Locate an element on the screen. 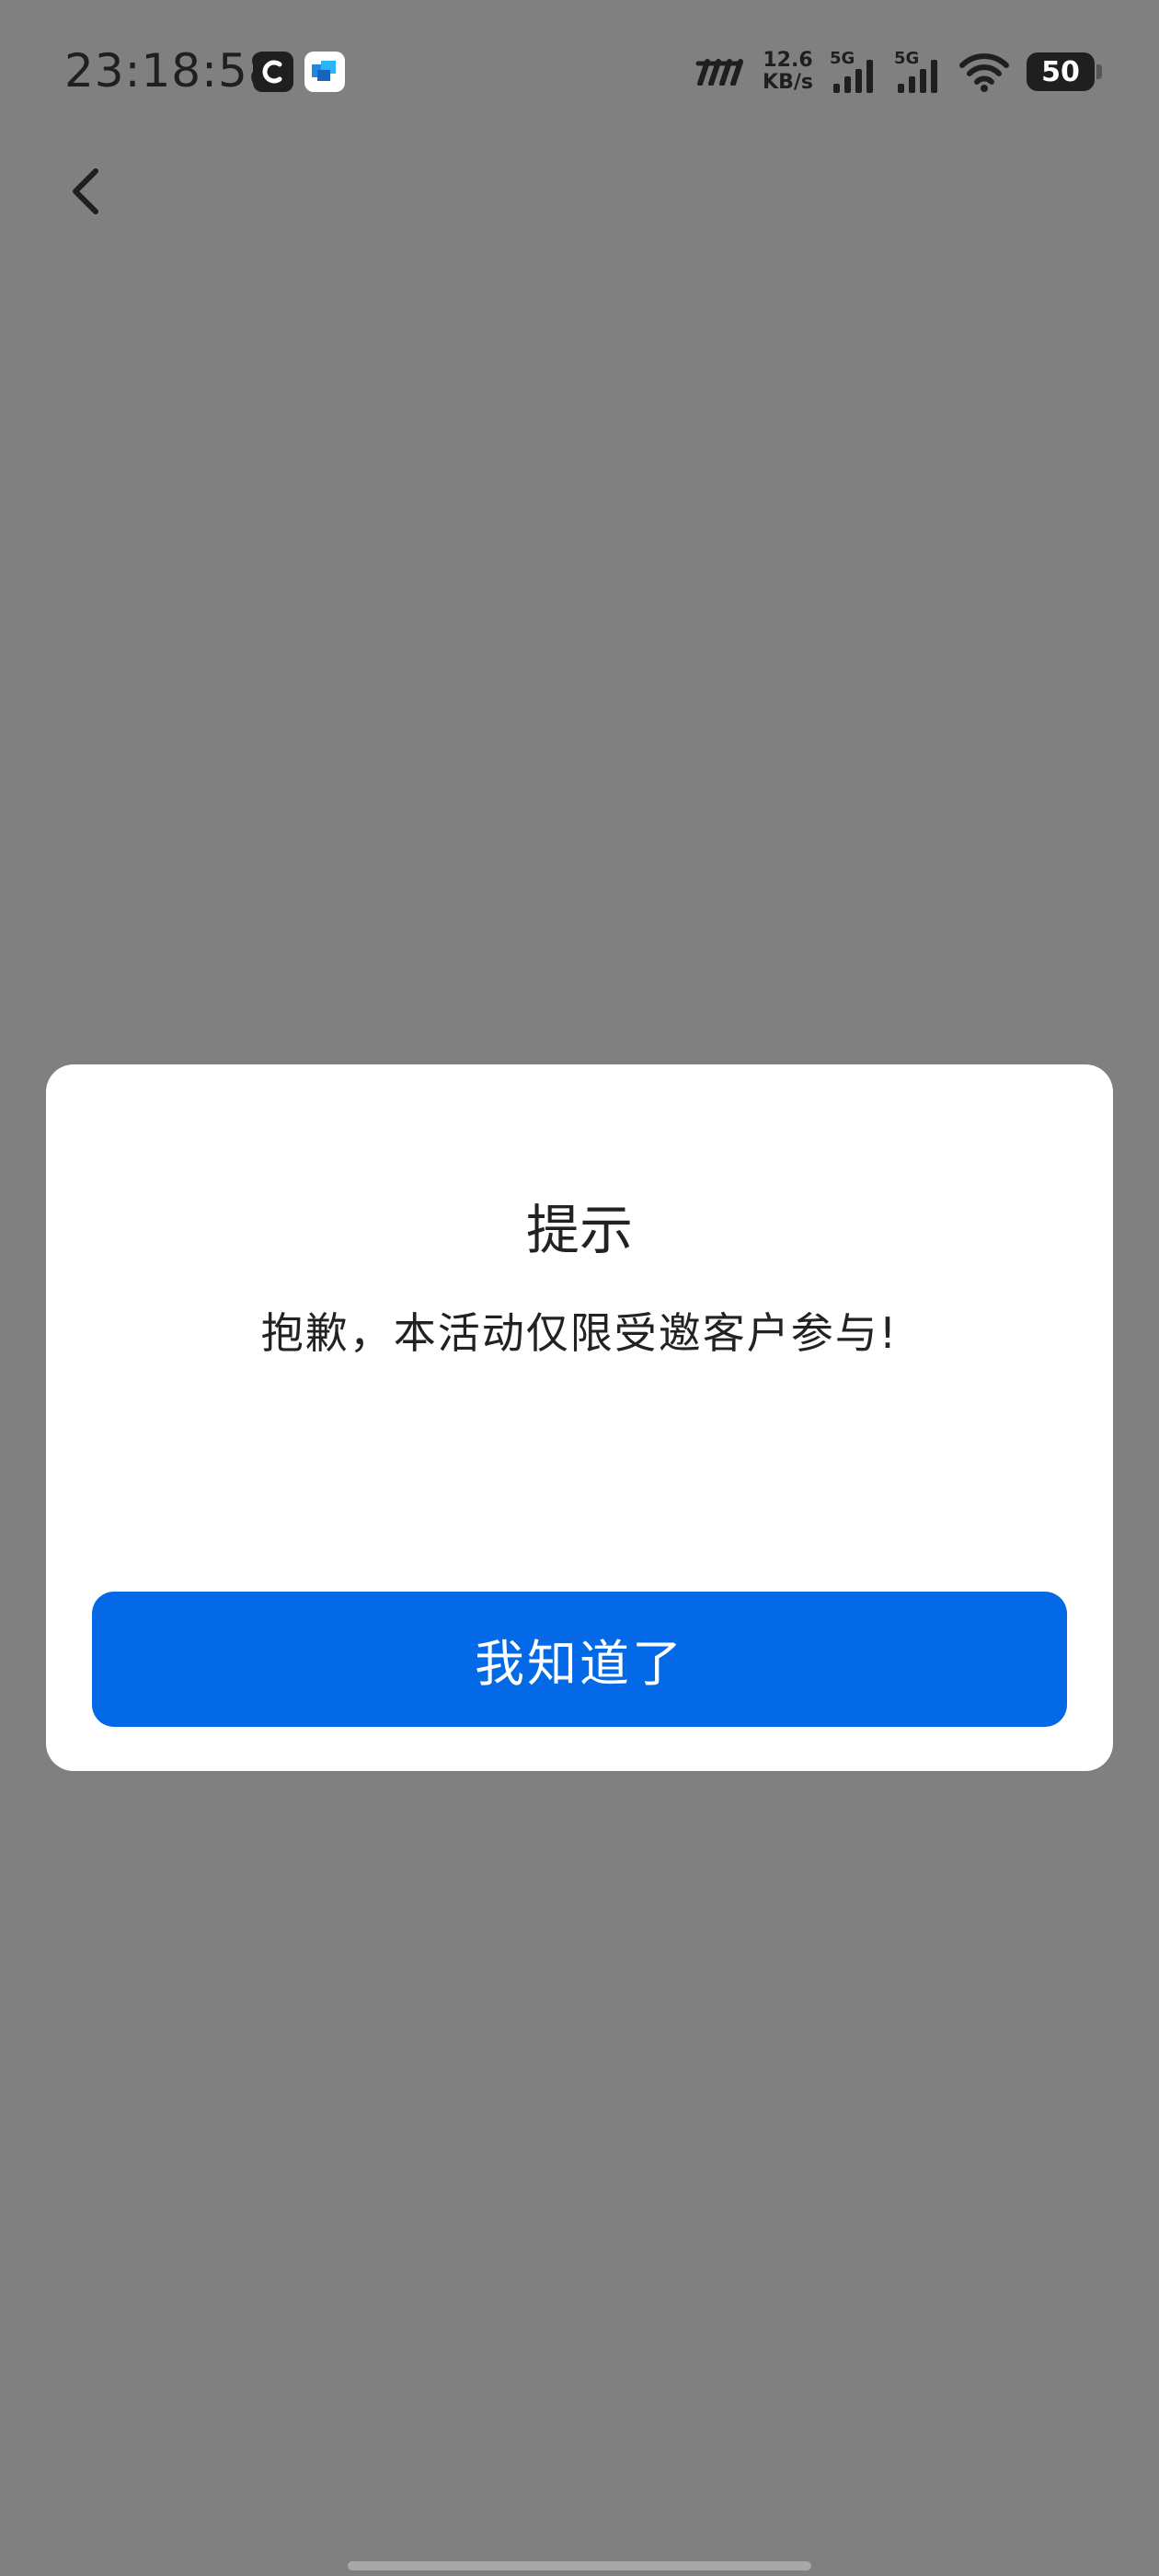 The image size is (1159, 2576). signal-2: 5G is located at coordinates (918, 72).